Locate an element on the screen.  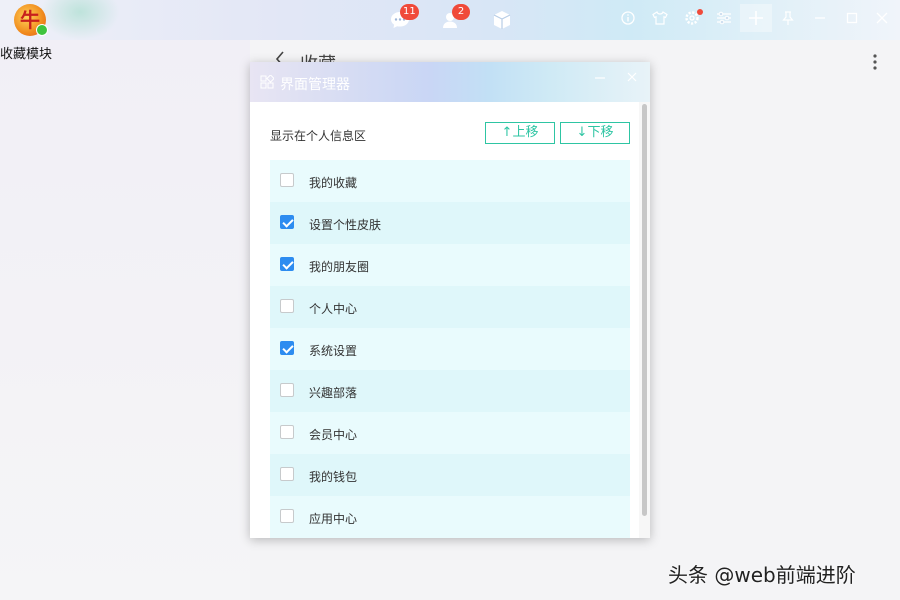
move-down-button: ↓下移 is located at coordinates (595, 133).